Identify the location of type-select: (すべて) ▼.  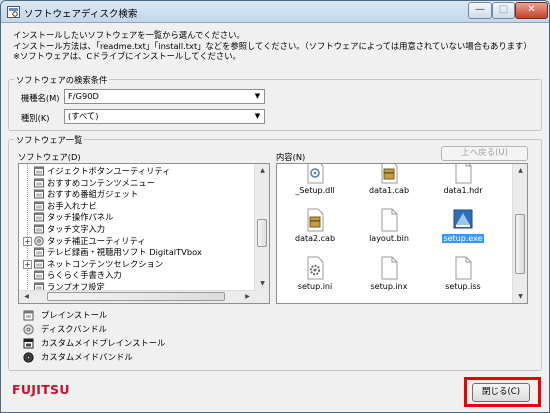
(164, 116).